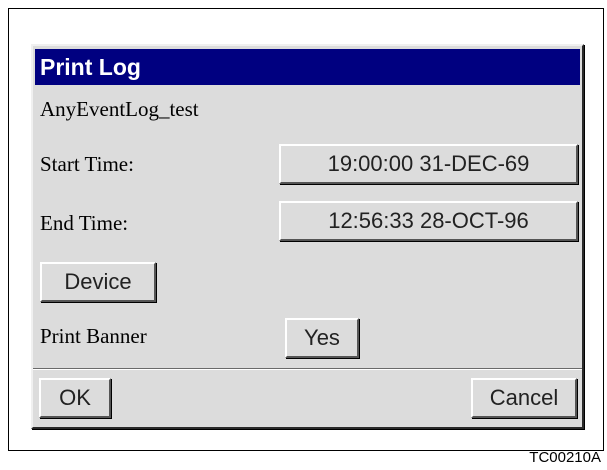 The image size is (607, 470). What do you see at coordinates (87, 164) in the screenshot?
I see `start-time-label: Start Time:` at bounding box center [87, 164].